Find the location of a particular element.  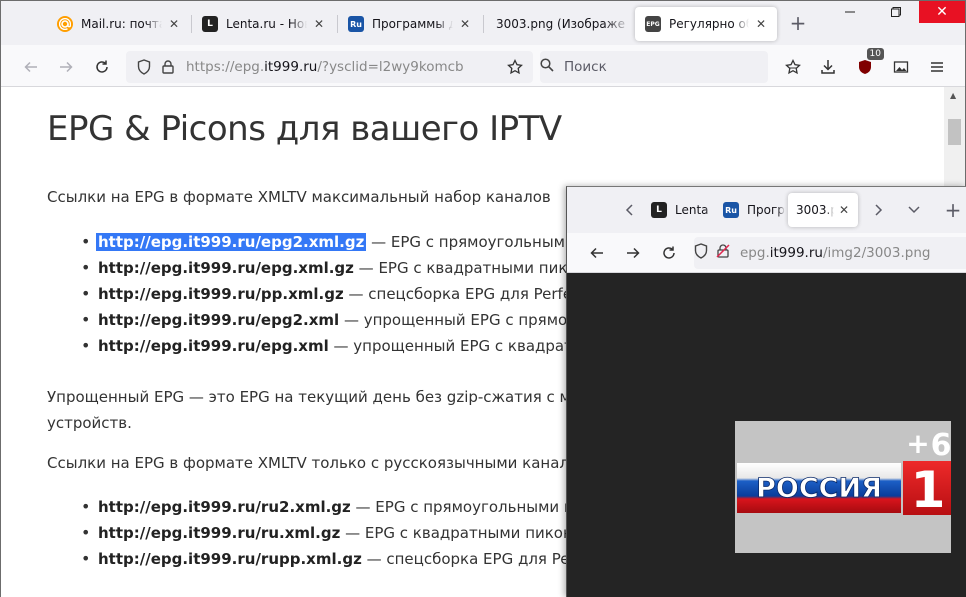

hamburger-icon is located at coordinates (937, 67).